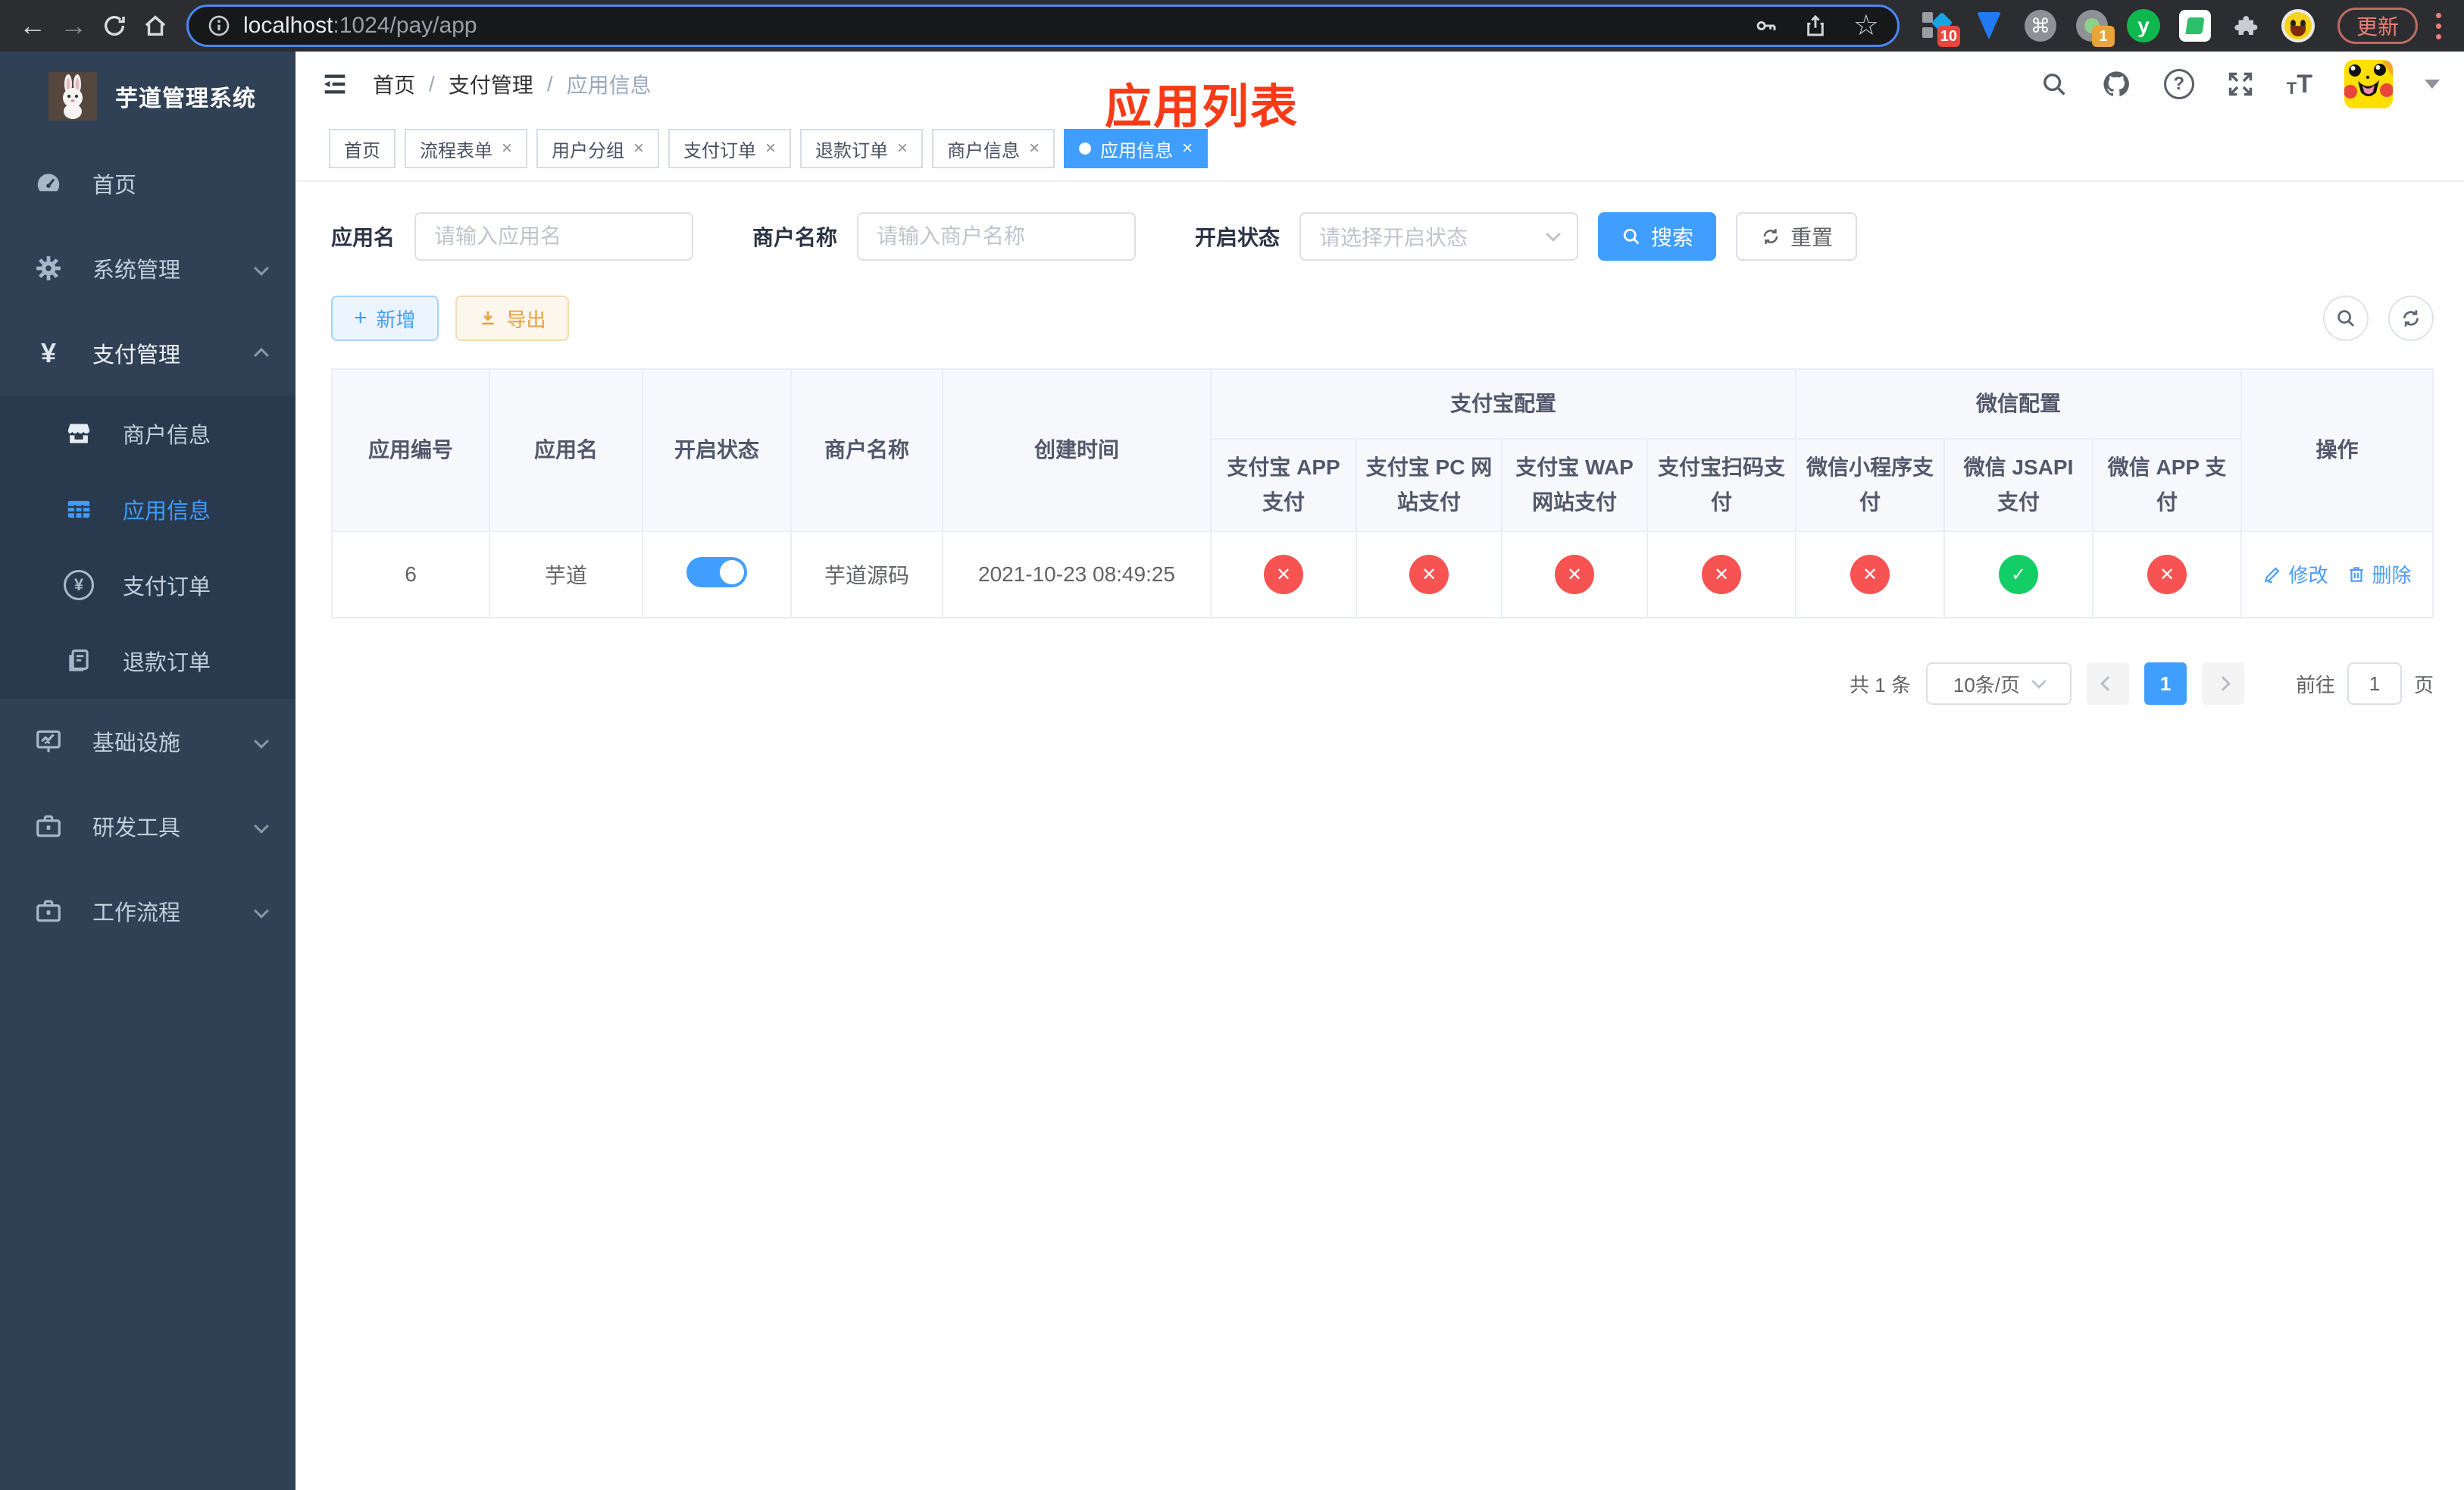  What do you see at coordinates (2095, 28) in the screenshot?
I see `extension-recorder-icon: 1` at bounding box center [2095, 28].